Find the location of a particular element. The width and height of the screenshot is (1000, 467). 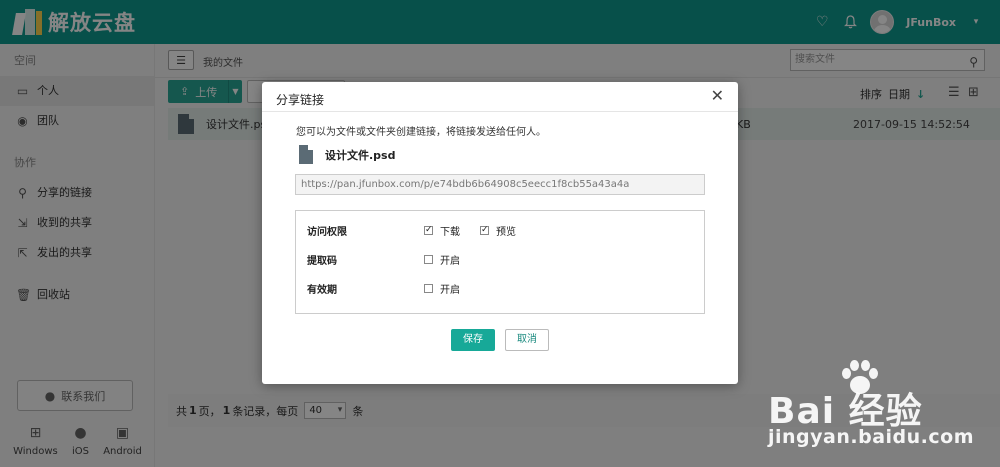

preview-checkbox is located at coordinates (484, 230).